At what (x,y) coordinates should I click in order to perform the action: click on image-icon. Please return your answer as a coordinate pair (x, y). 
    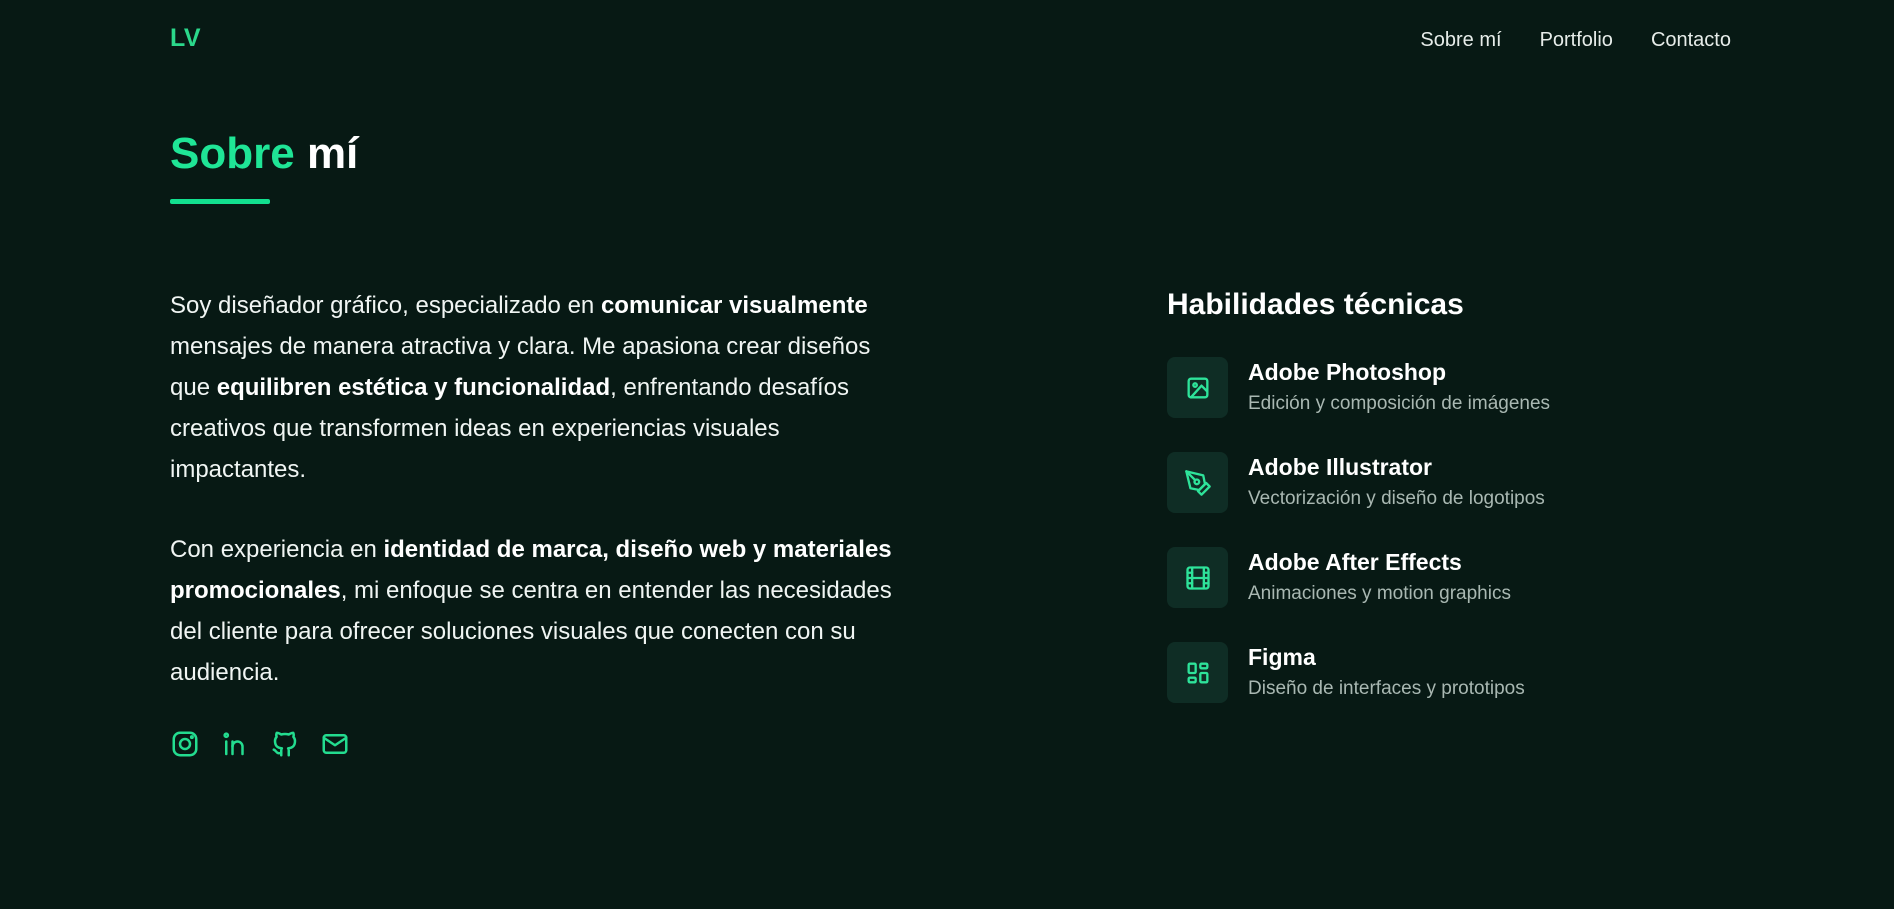
    Looking at the image, I should click on (1197, 387).